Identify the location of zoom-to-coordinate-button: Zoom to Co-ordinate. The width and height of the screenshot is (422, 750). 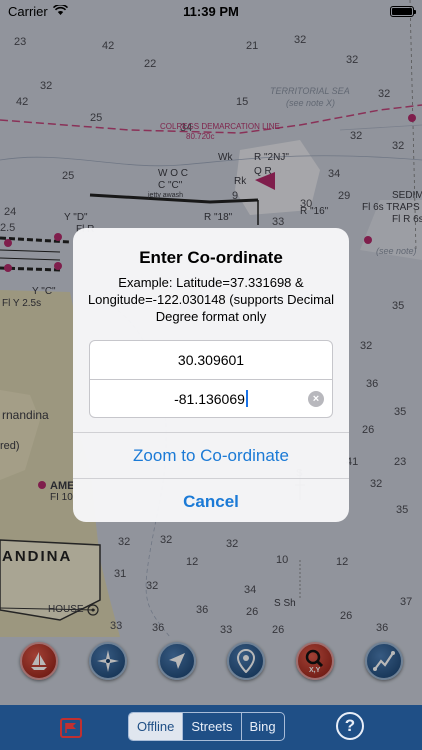
(211, 455).